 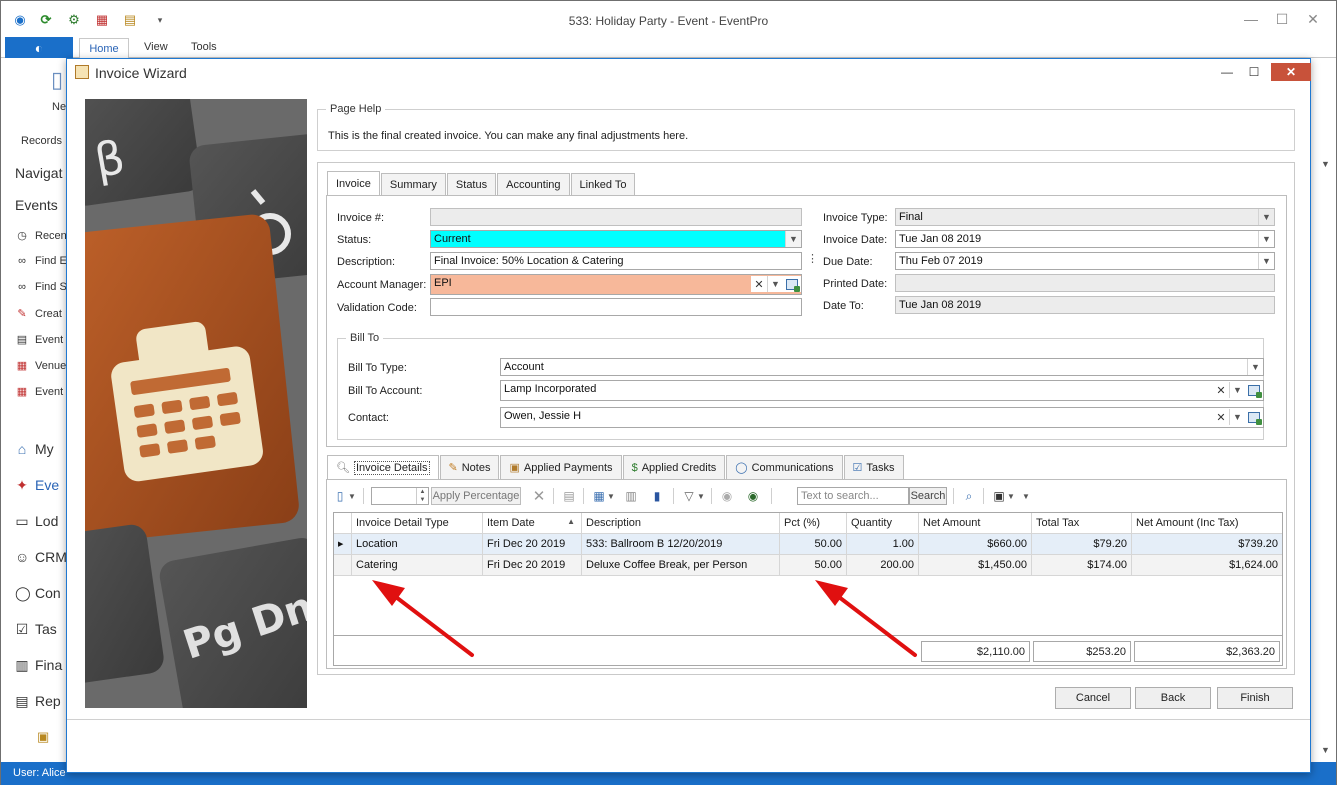 What do you see at coordinates (532, 523) in the screenshot?
I see `column-header-item-date: Item Date ▲` at bounding box center [532, 523].